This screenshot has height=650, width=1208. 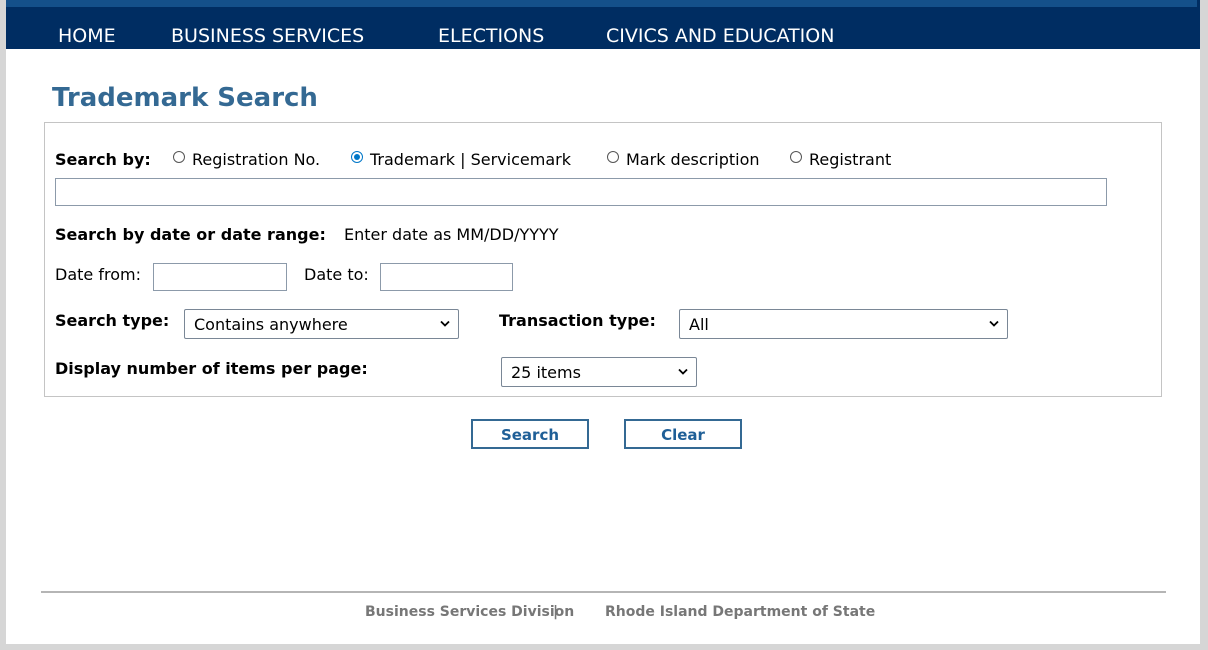 I want to click on radio-label-mark-description: Mark description, so click(x=693, y=160).